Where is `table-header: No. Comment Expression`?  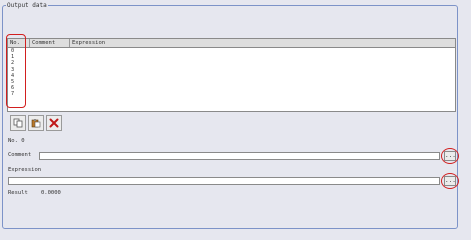
table-header: No. Comment Expression is located at coordinates (231, 43).